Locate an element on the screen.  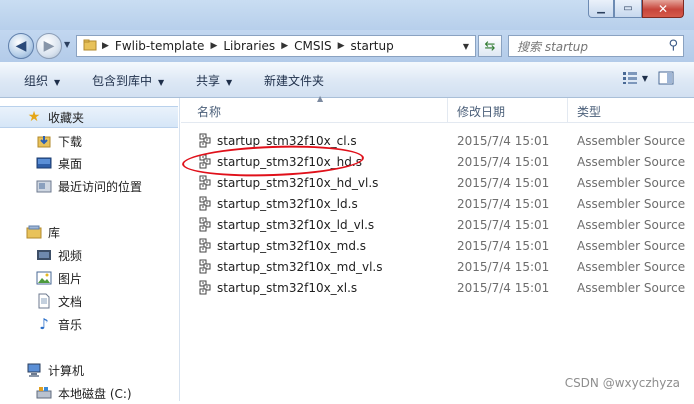
nav-item-videos: 视频 is located at coordinates (41, 255).